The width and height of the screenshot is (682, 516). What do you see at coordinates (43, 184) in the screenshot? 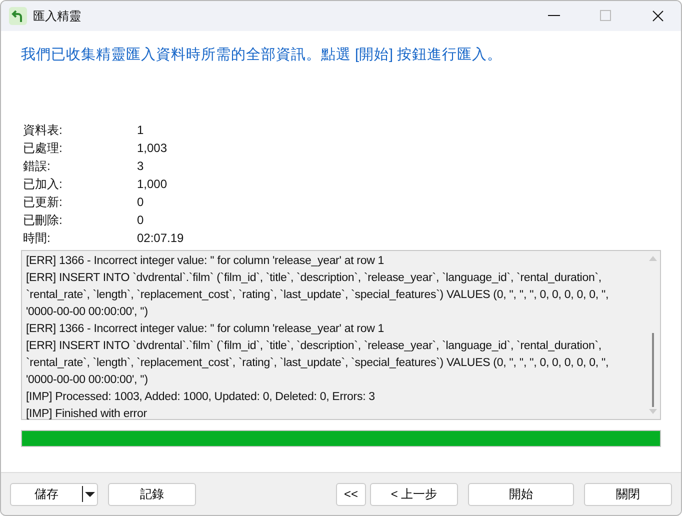
I see `stat-label: 已加入:` at bounding box center [43, 184].